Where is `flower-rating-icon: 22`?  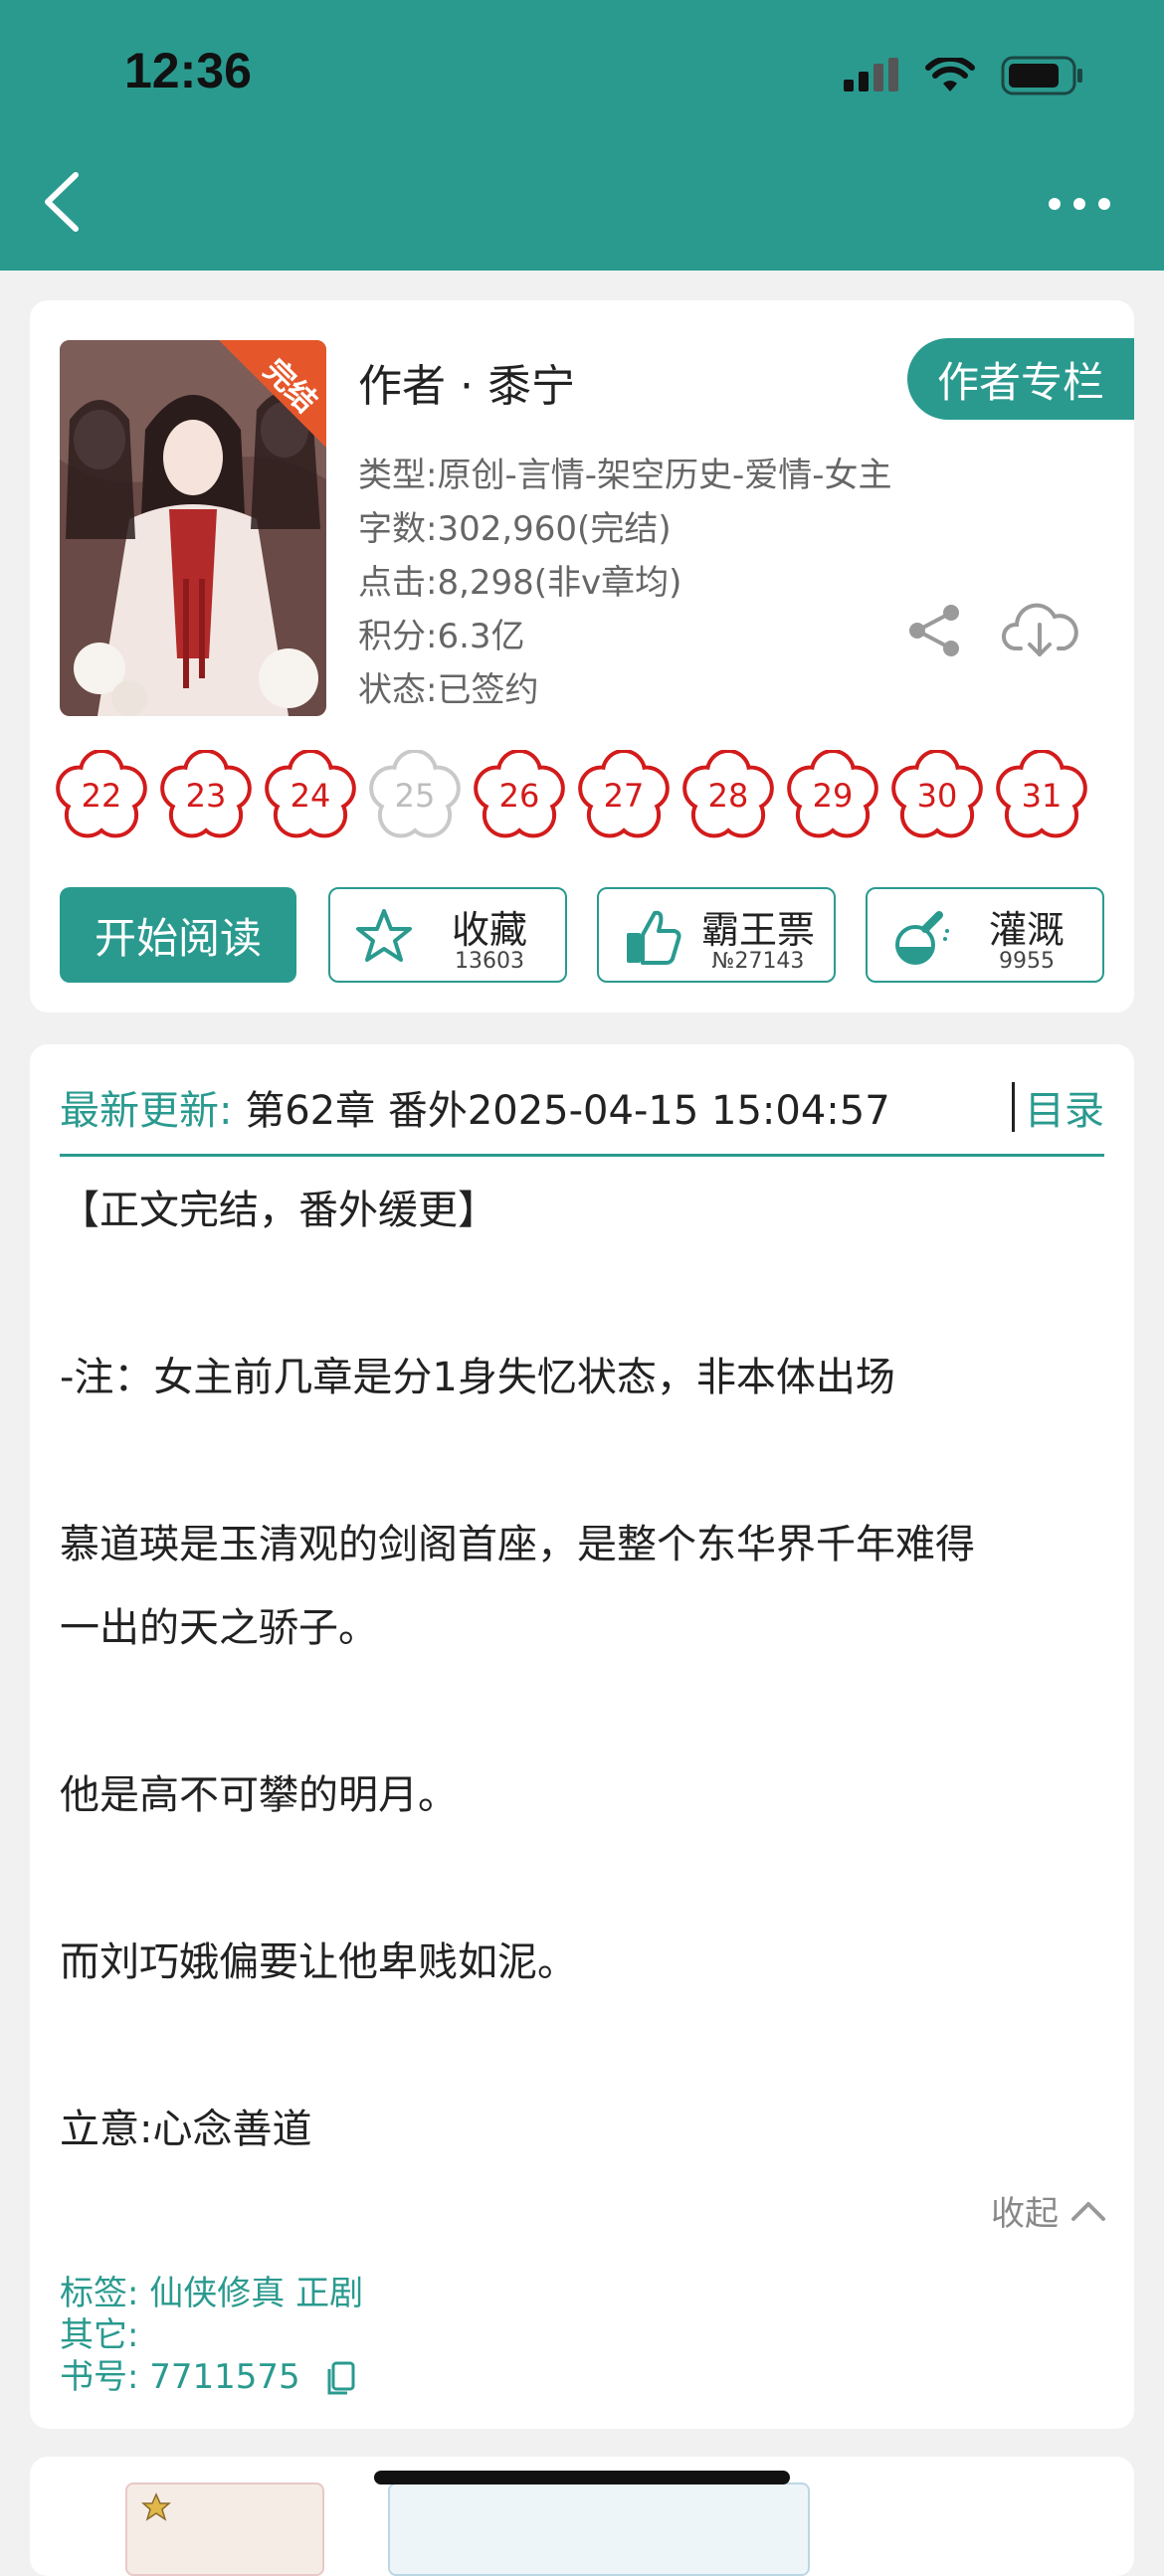 flower-rating-icon: 22 is located at coordinates (101, 795).